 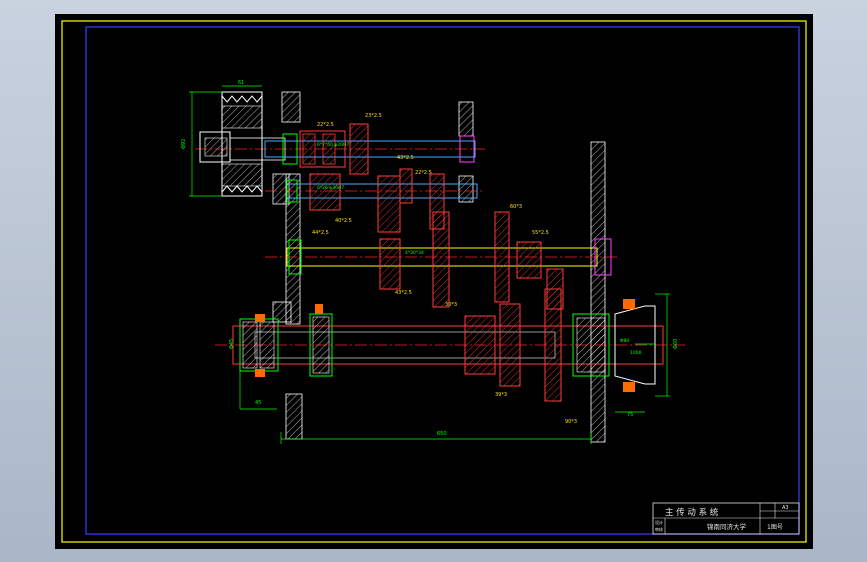 What do you see at coordinates (727, 526) in the screenshot?
I see `title-block-school: 锦南同济大学` at bounding box center [727, 526].